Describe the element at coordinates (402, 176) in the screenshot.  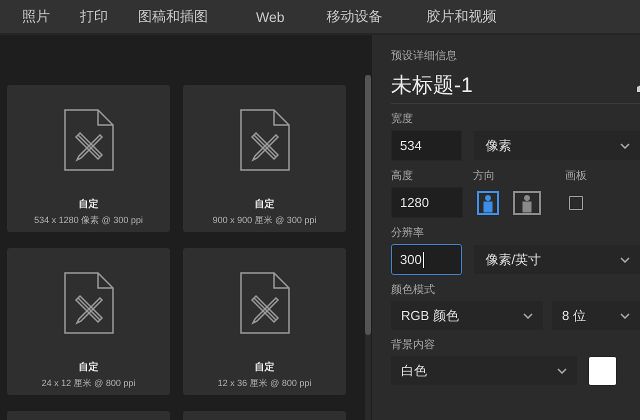
I see `height-label: 高度` at that location.